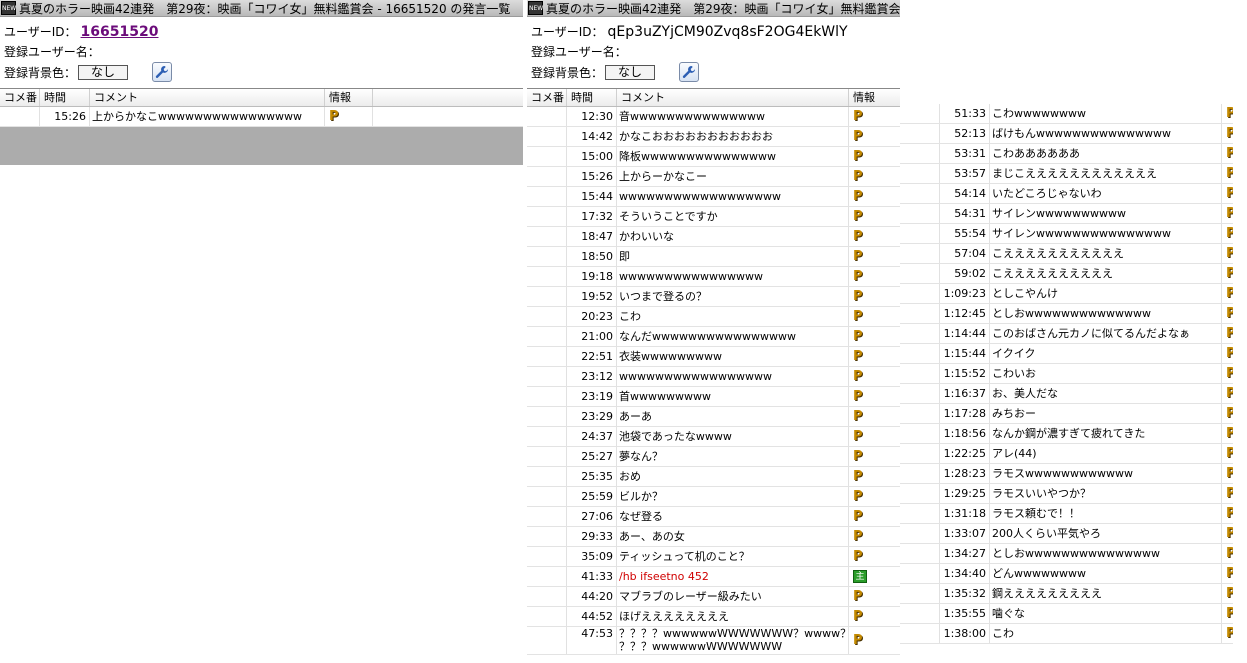 The width and height of the screenshot is (1247, 663). Describe the element at coordinates (733, 556) in the screenshot. I see `row-comment: ティッシュって机のこと？` at that location.